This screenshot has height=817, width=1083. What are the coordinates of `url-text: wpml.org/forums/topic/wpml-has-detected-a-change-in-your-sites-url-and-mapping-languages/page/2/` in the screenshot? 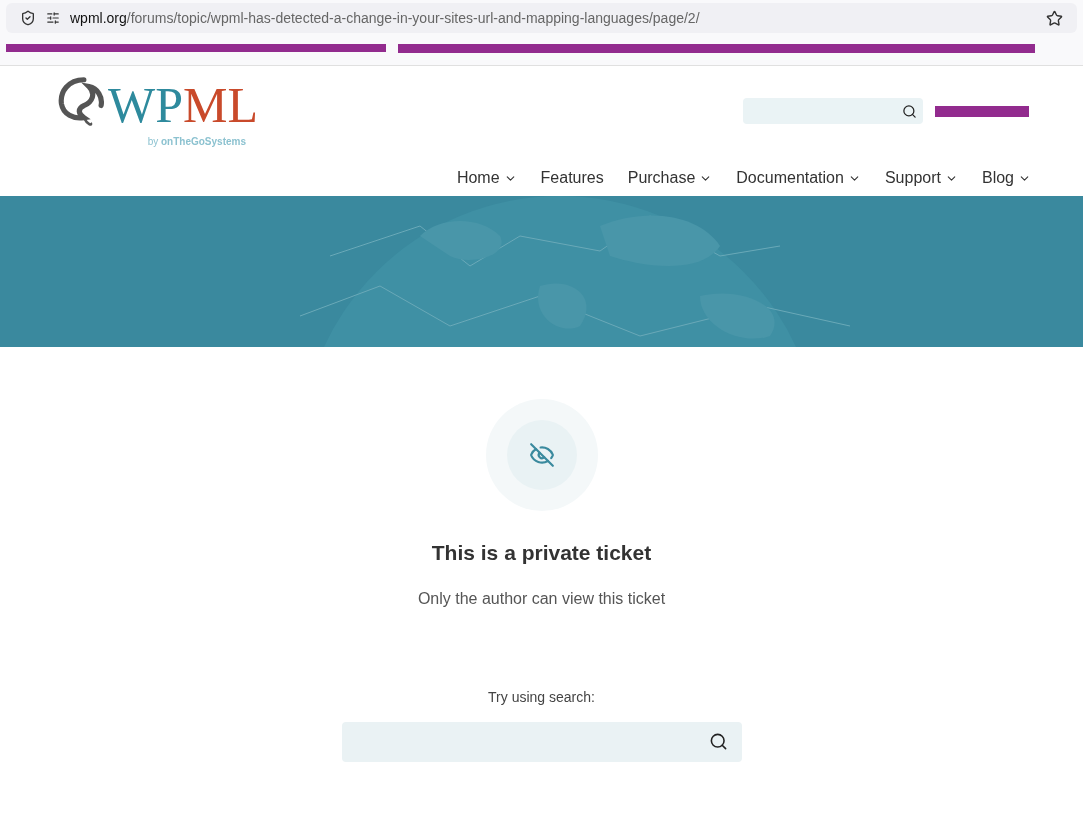 It's located at (385, 18).